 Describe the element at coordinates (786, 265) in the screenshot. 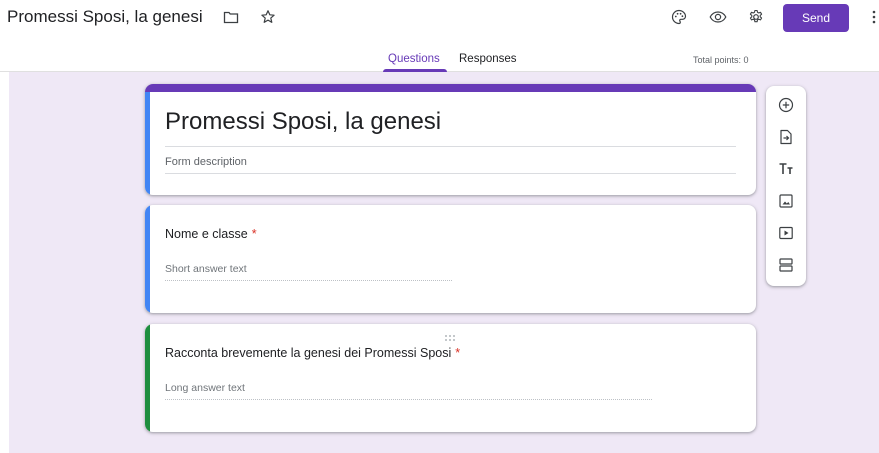

I see `add-section-icon` at that location.